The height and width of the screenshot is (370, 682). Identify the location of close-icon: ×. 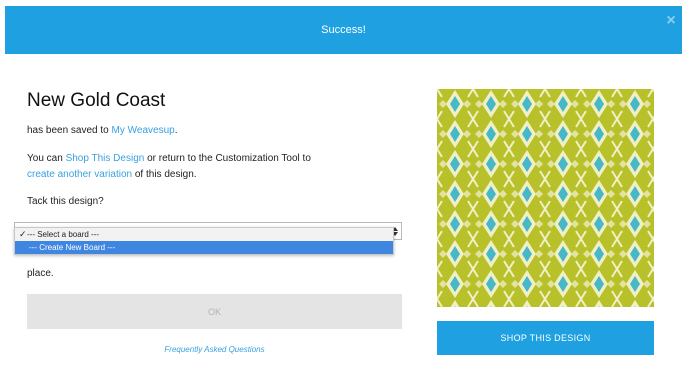
(671, 21).